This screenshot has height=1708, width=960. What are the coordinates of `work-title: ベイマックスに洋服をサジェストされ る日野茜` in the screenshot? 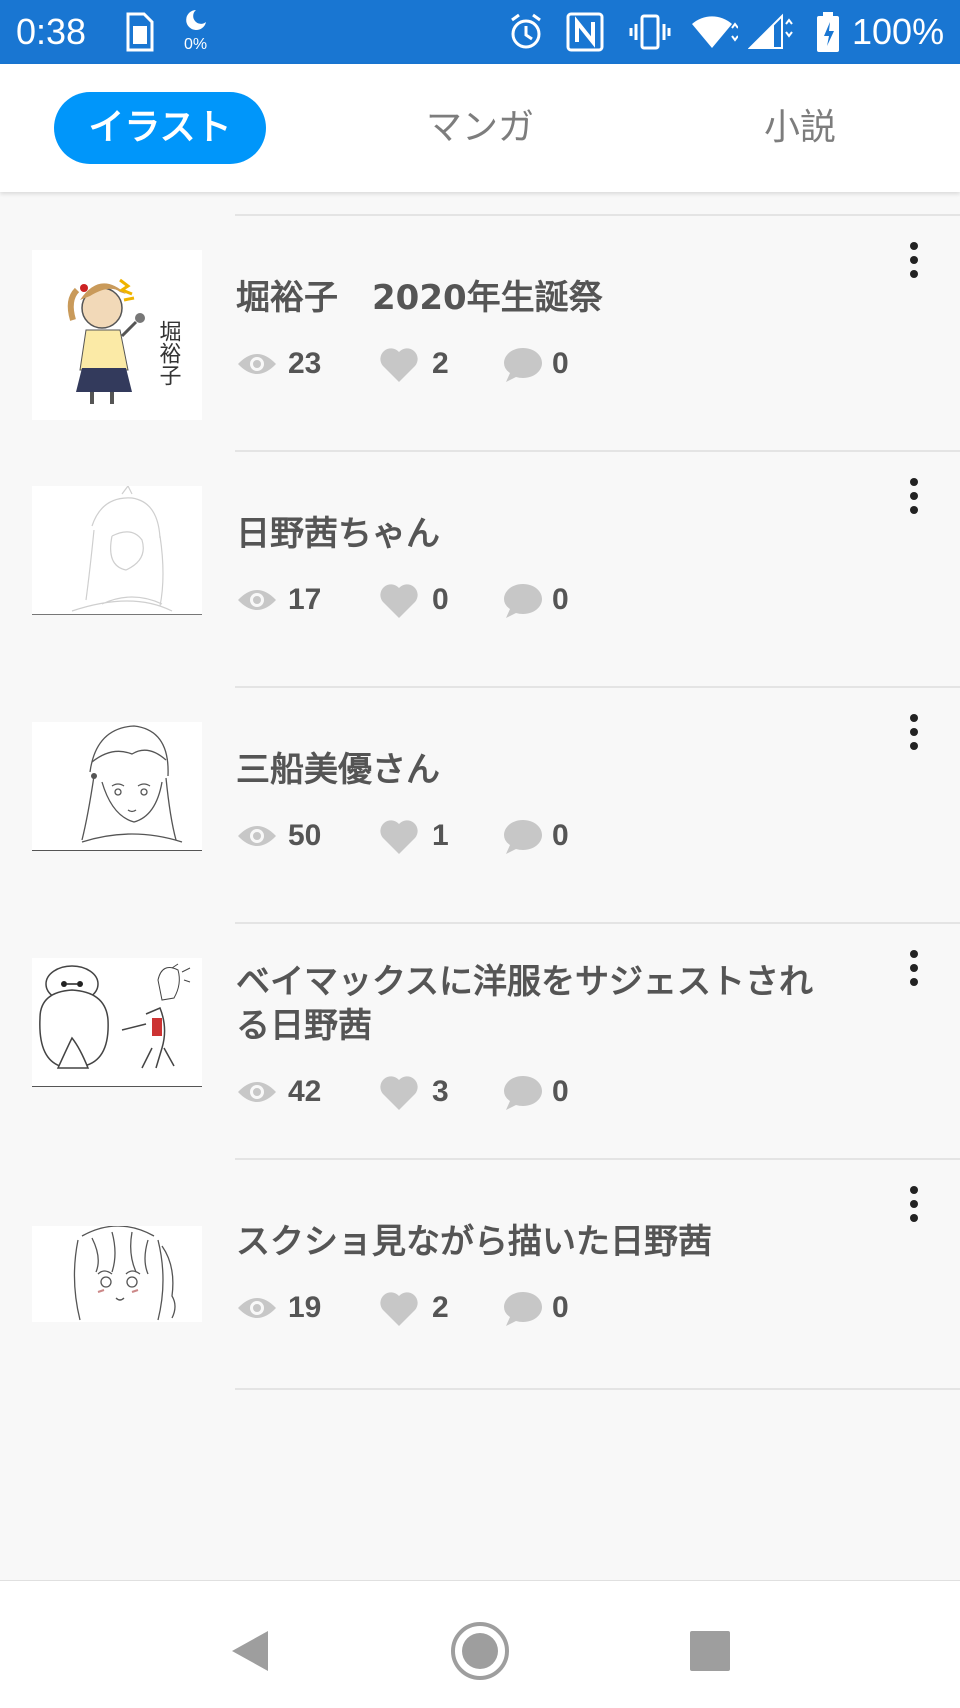 It's located at (556, 1004).